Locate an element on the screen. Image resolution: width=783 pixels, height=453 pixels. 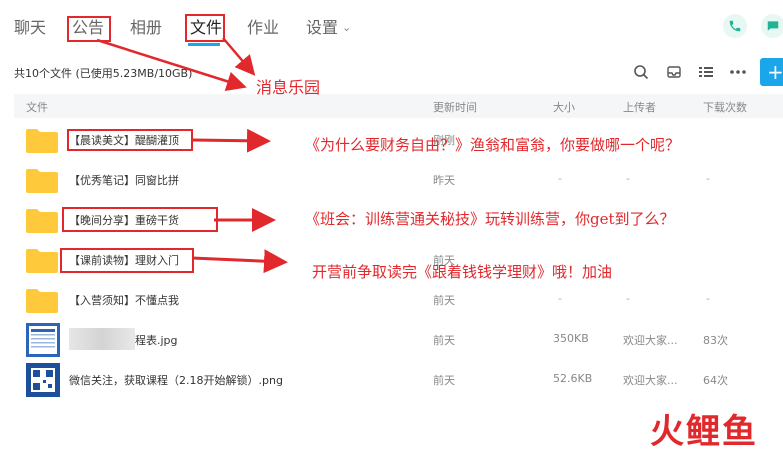
arrow-row1 is located at coordinates (231, 140).